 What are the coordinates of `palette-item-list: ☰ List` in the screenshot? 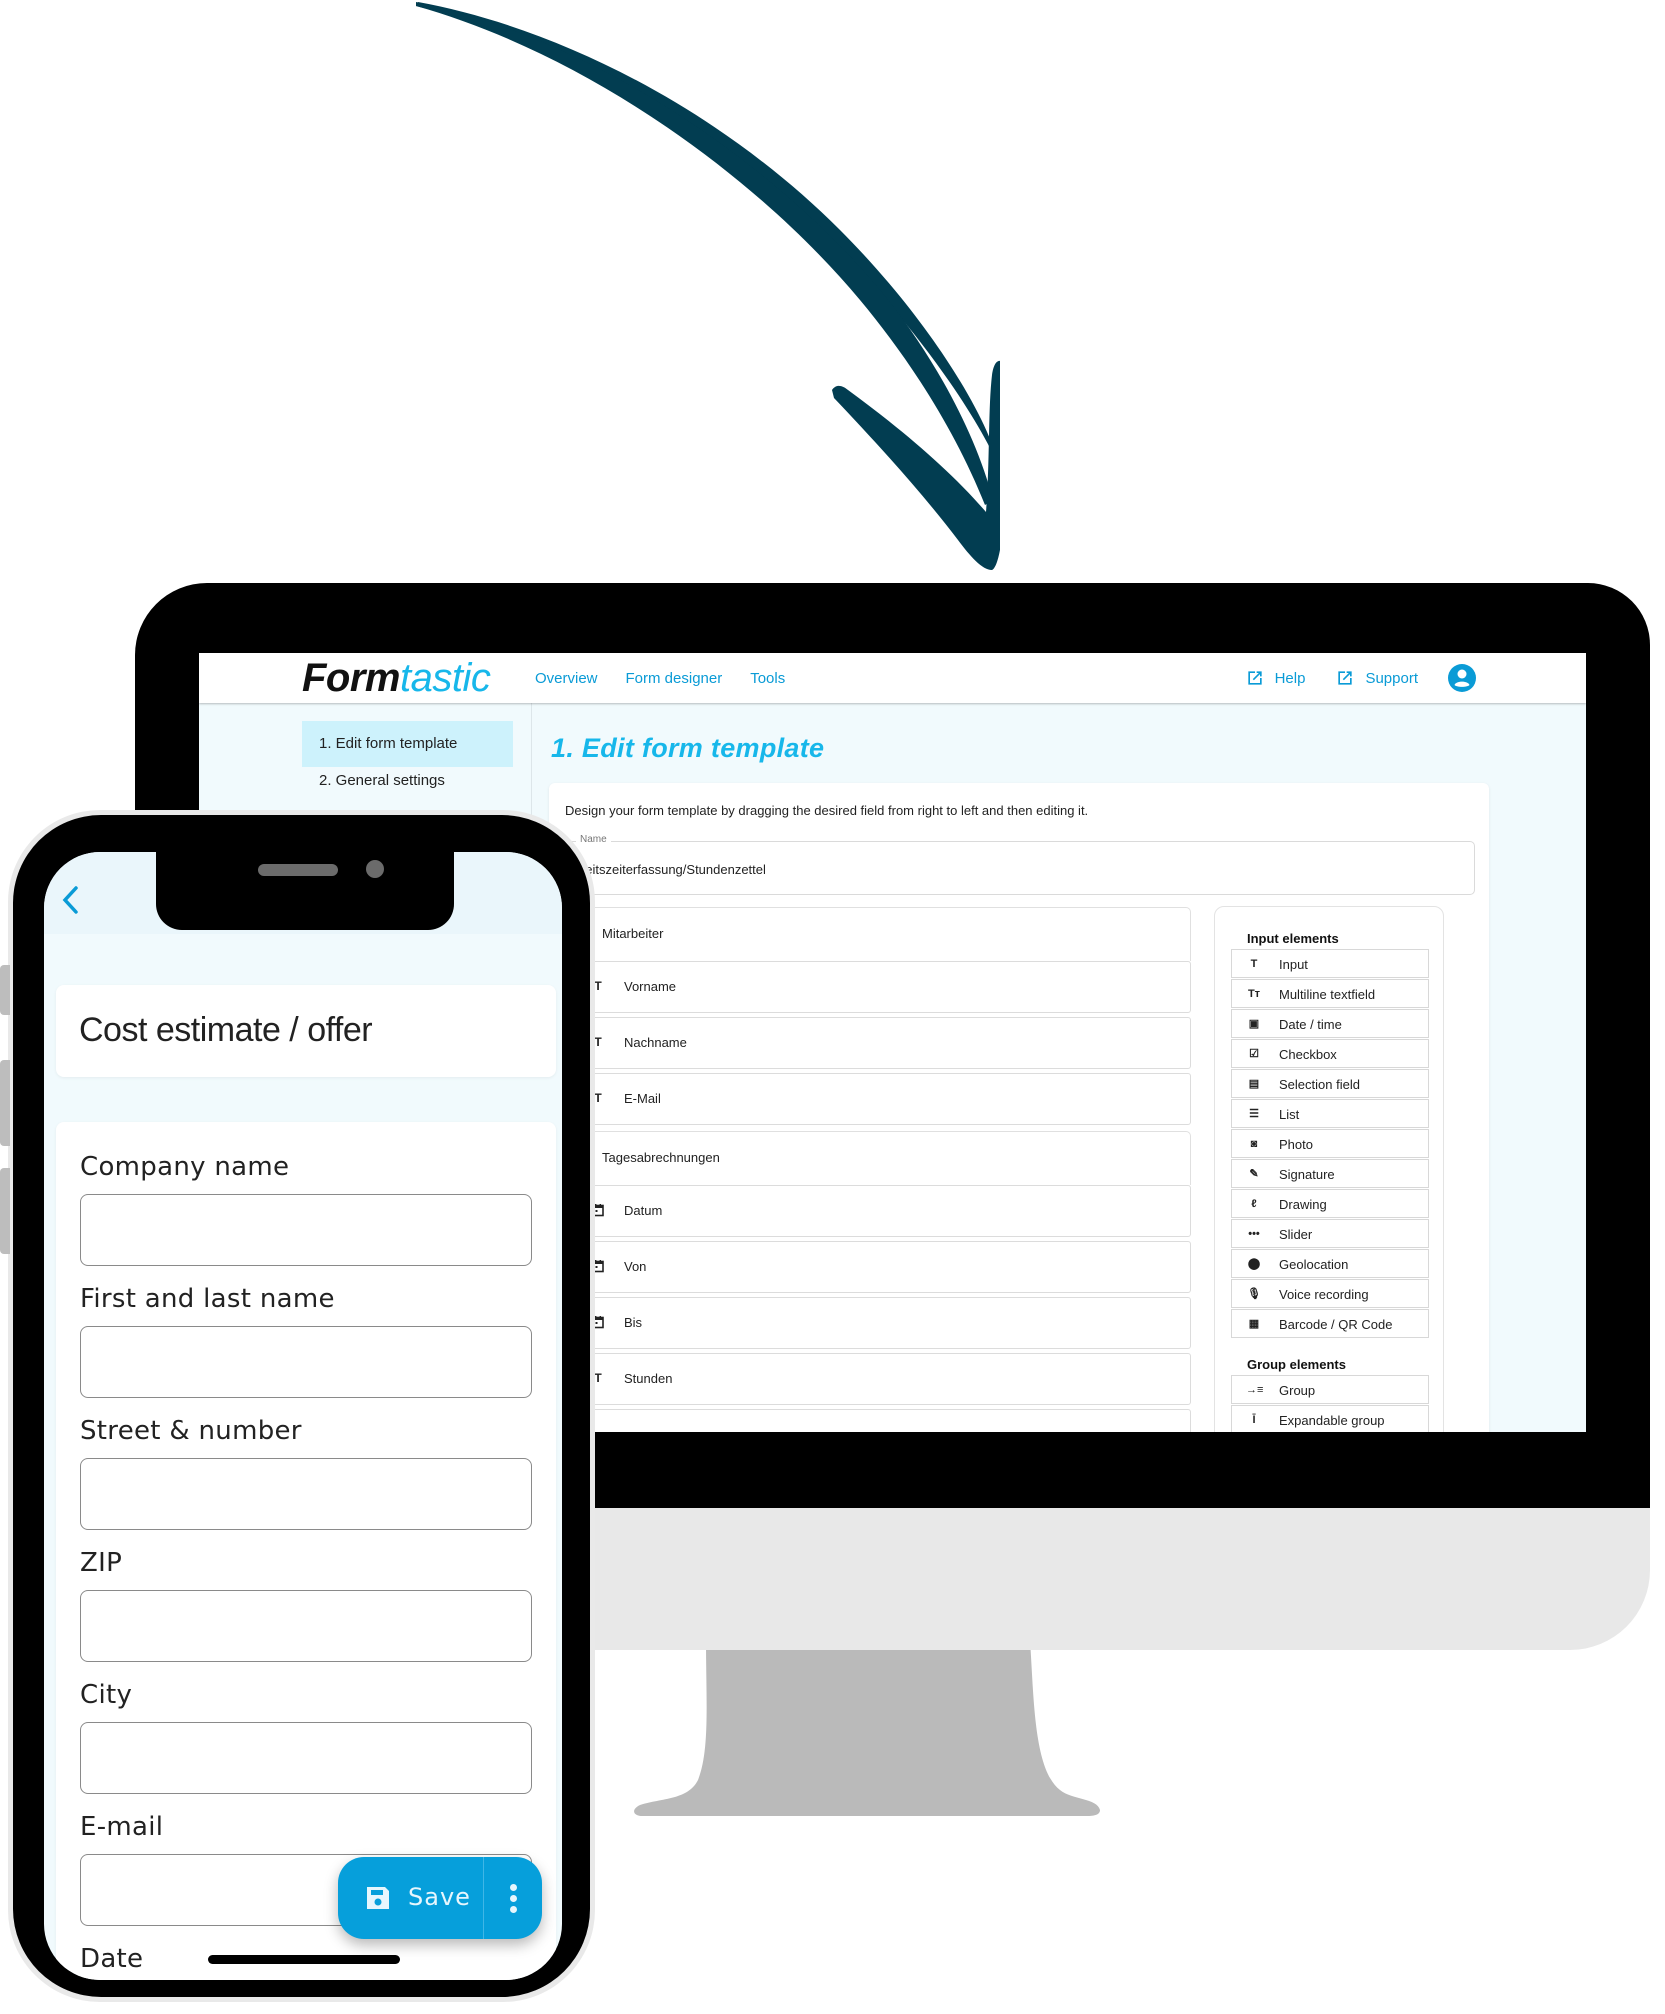 It's located at (1330, 1113).